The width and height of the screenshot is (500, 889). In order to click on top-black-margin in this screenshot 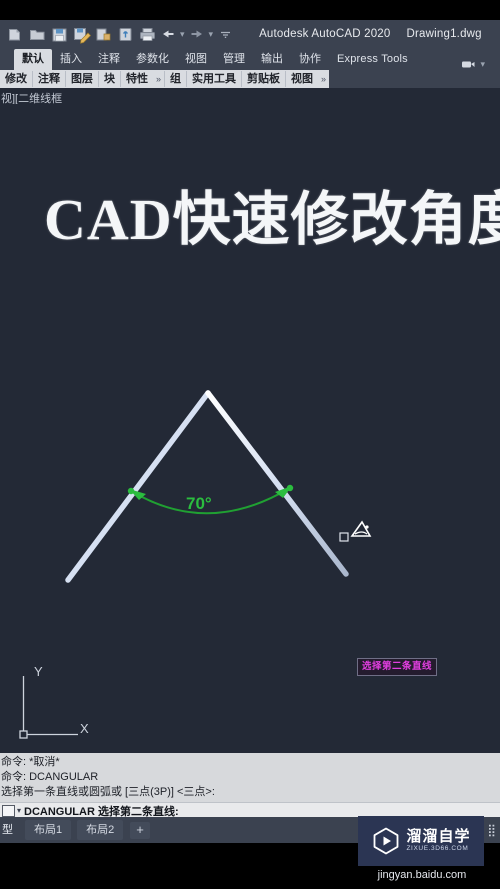, I will do `click(250, 10)`.